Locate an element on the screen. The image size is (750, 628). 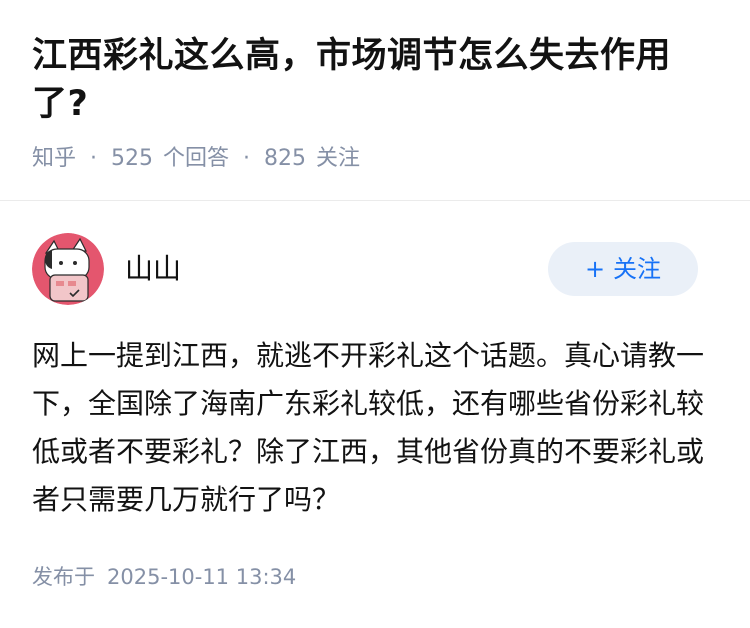
question-meta: 知乎 · 525 个回答 · 825 关注 is located at coordinates (196, 159).